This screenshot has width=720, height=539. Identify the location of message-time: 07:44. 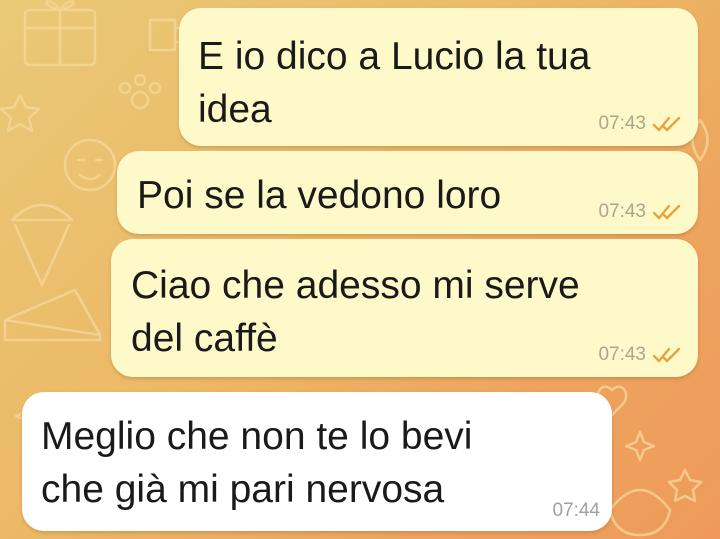
(576, 510).